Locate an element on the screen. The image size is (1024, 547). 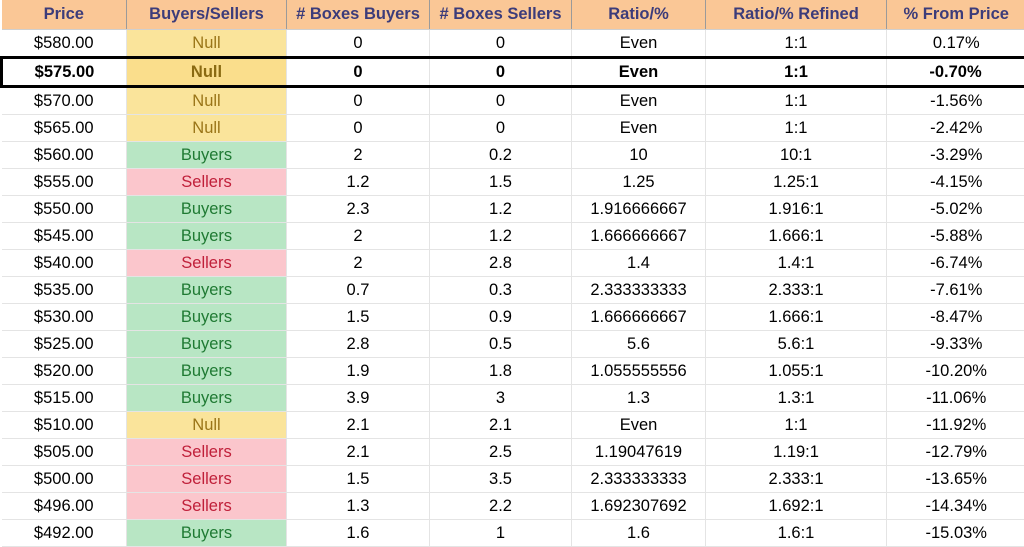
table-row: $575.00Null00Even1:1-0.70% is located at coordinates (513, 72).